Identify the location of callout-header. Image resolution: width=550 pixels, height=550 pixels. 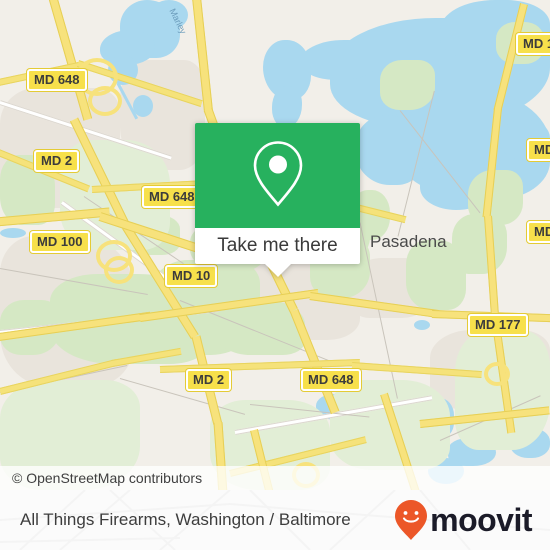
(277, 175).